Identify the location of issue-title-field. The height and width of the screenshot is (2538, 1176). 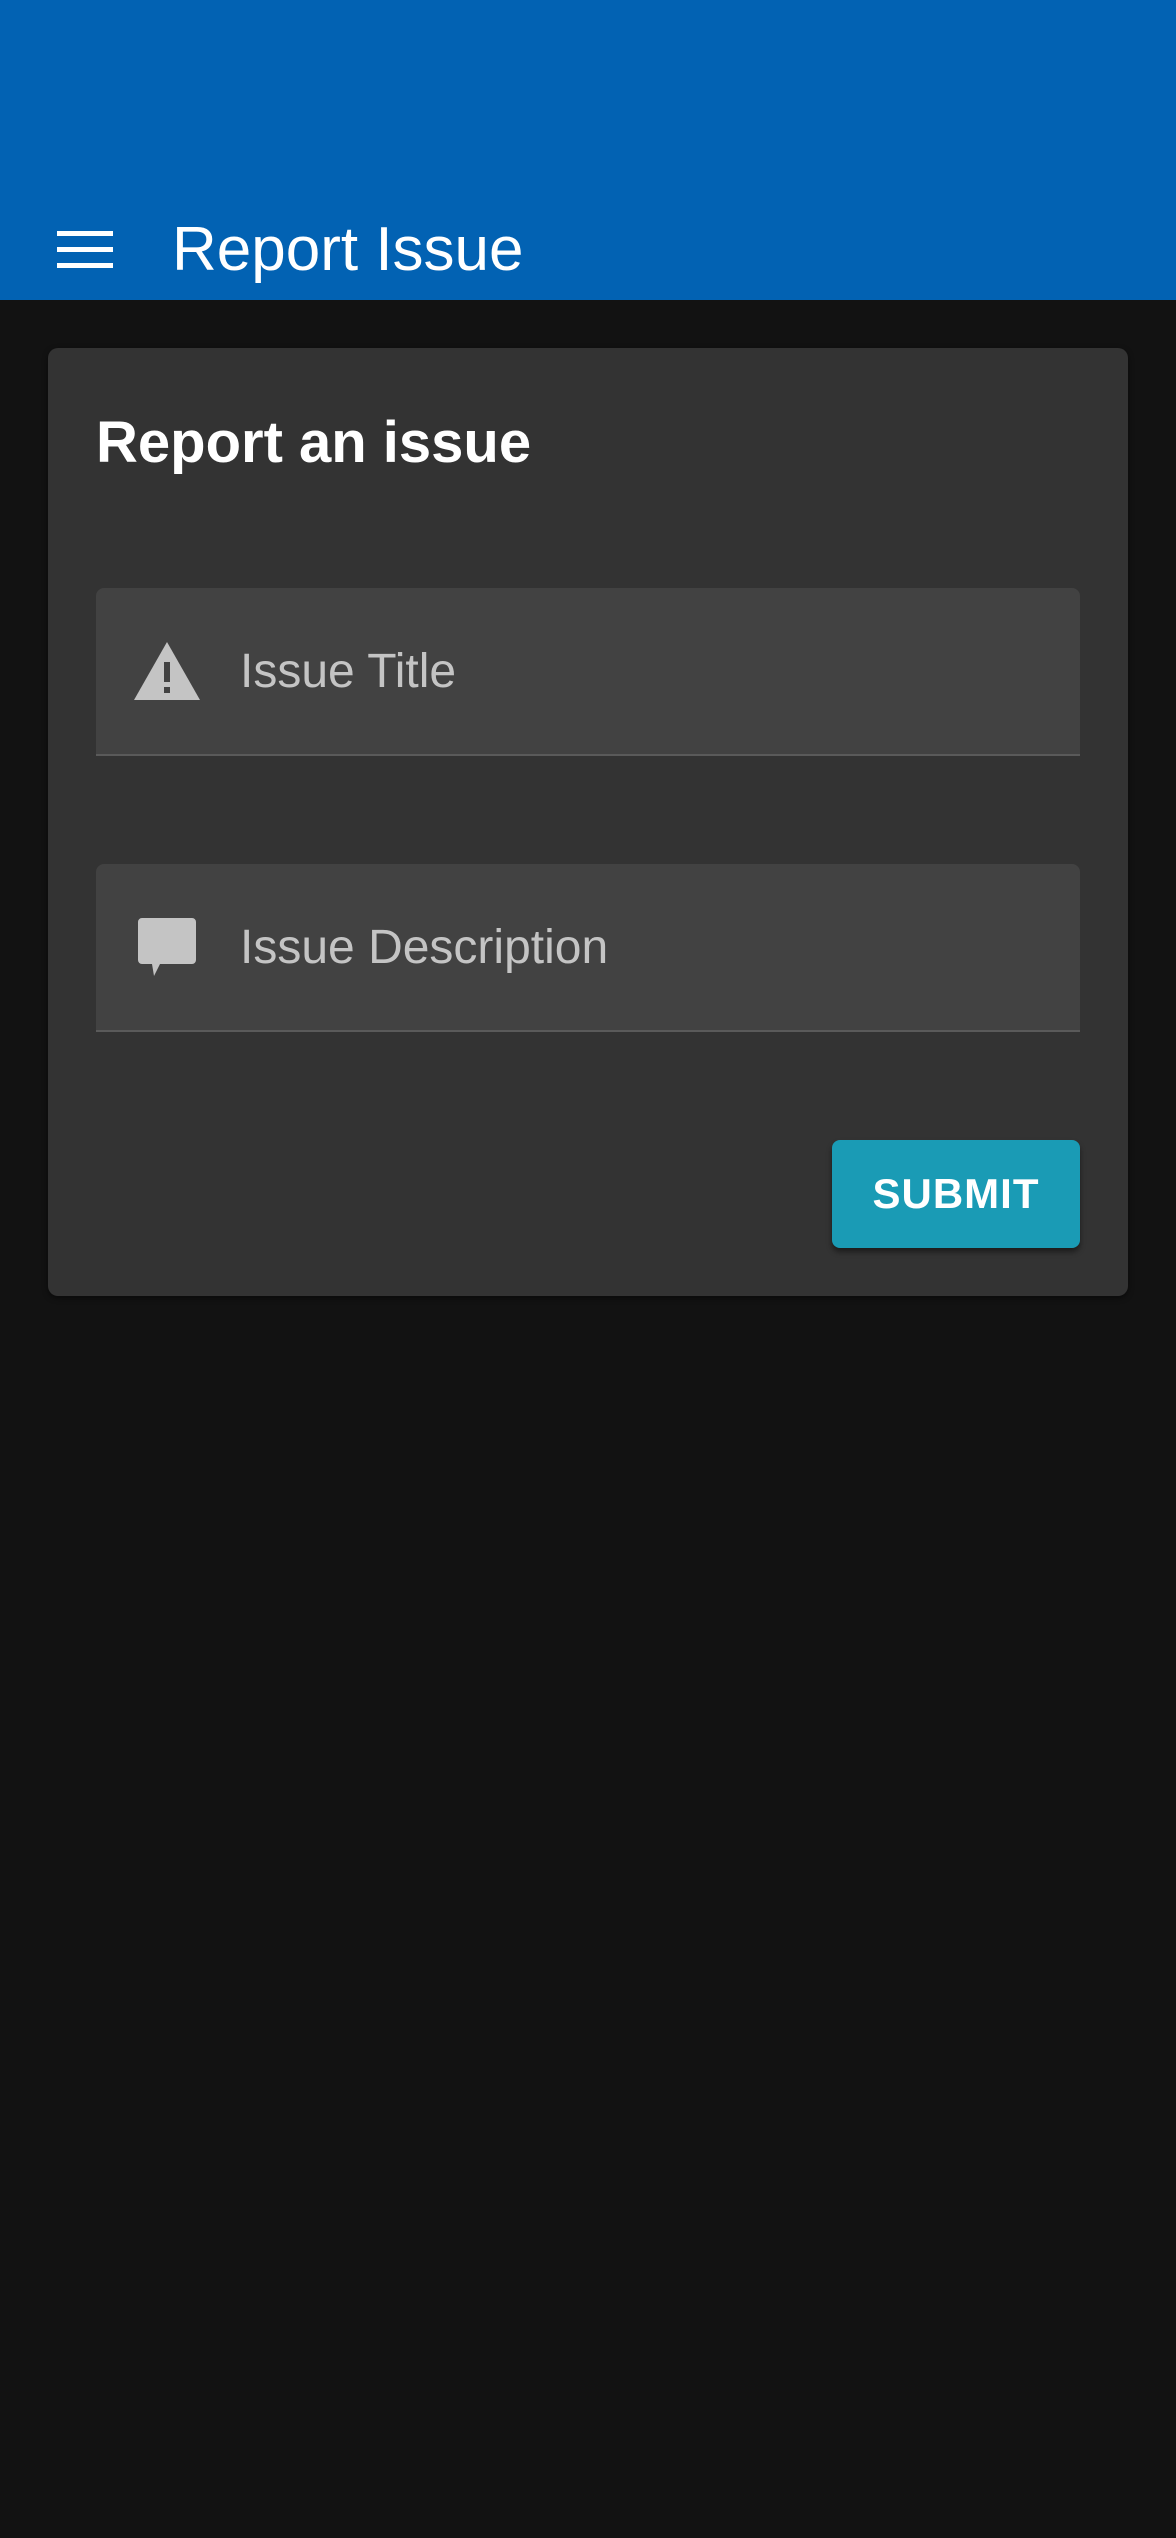
(588, 672).